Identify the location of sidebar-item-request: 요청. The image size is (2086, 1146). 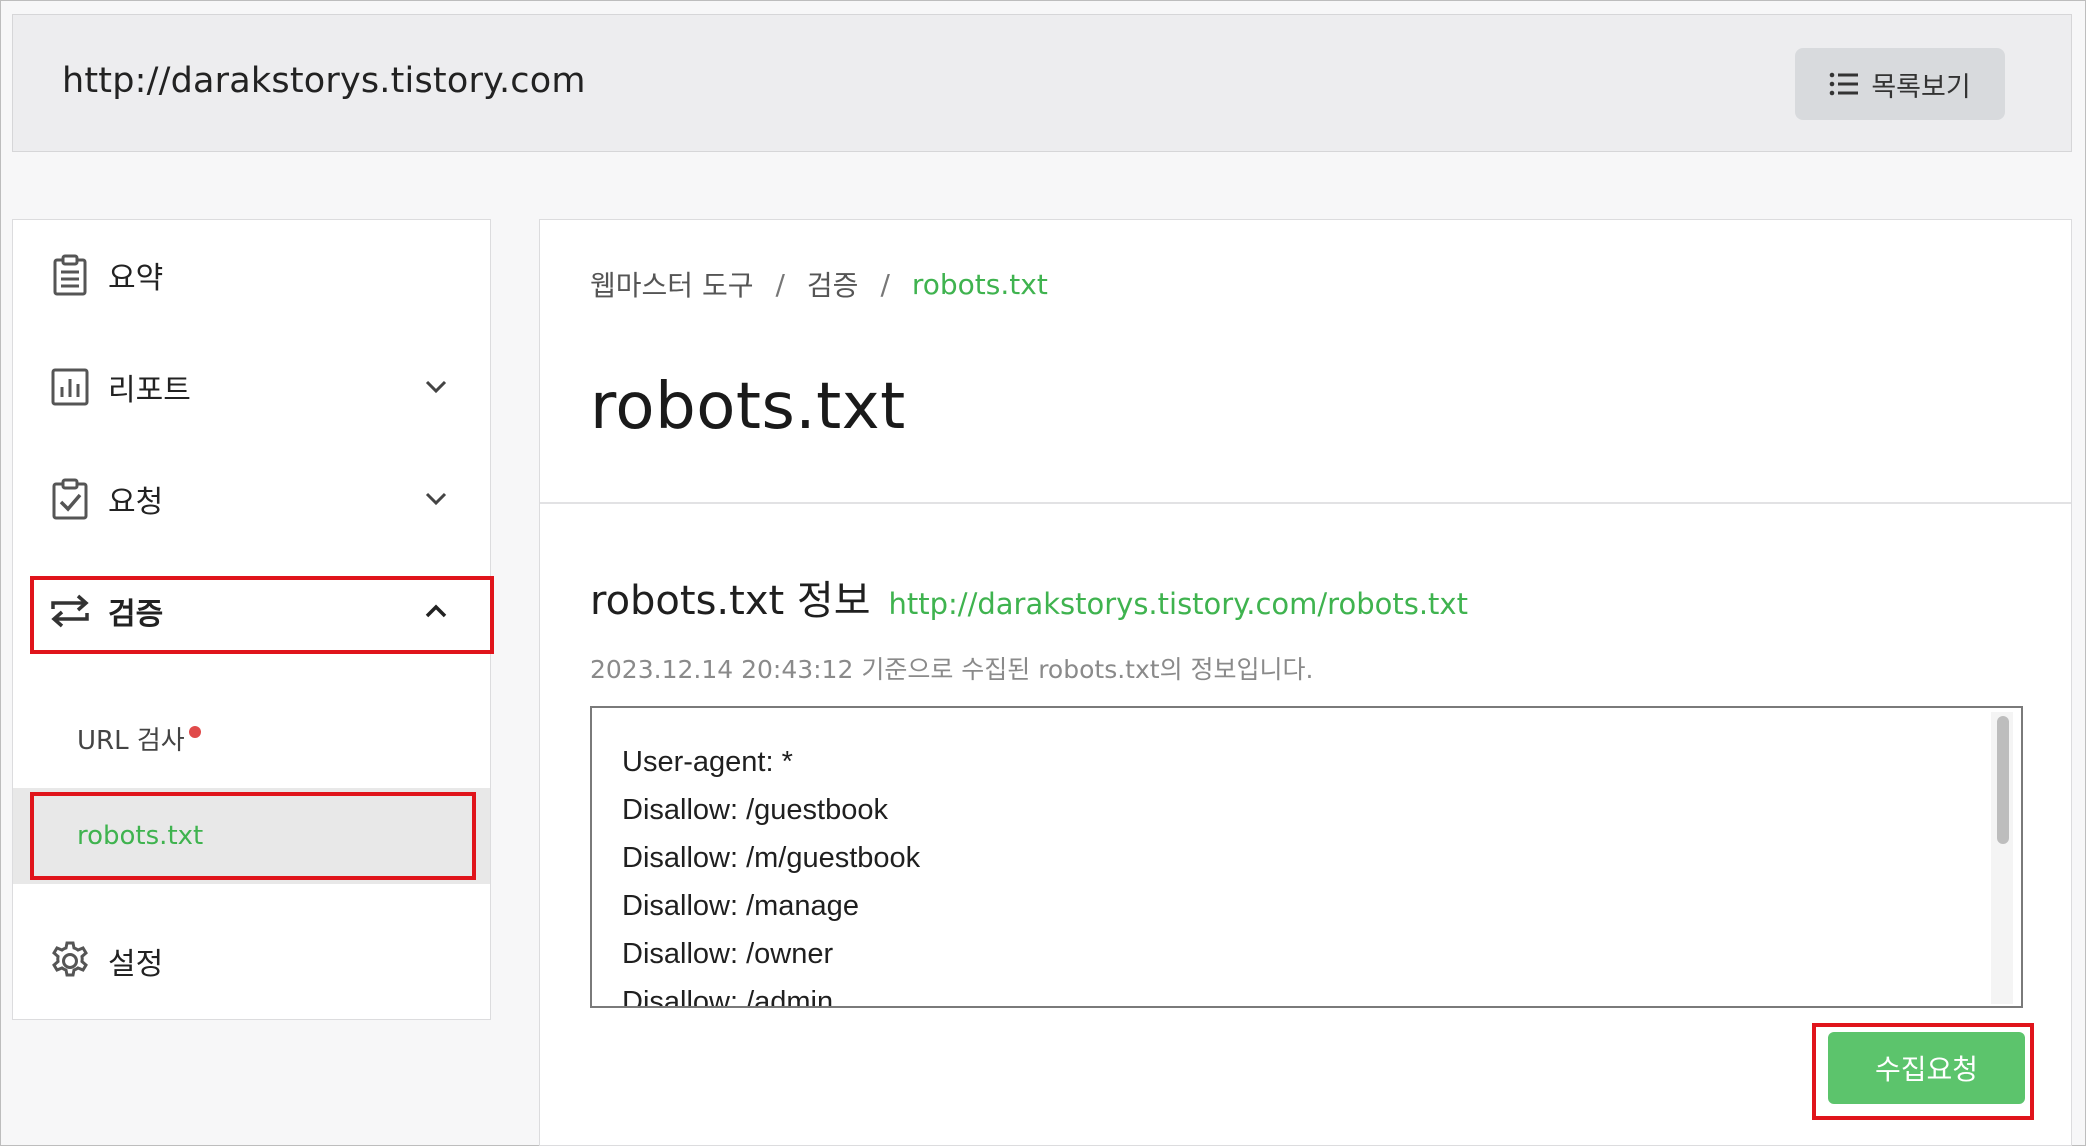
(251, 499).